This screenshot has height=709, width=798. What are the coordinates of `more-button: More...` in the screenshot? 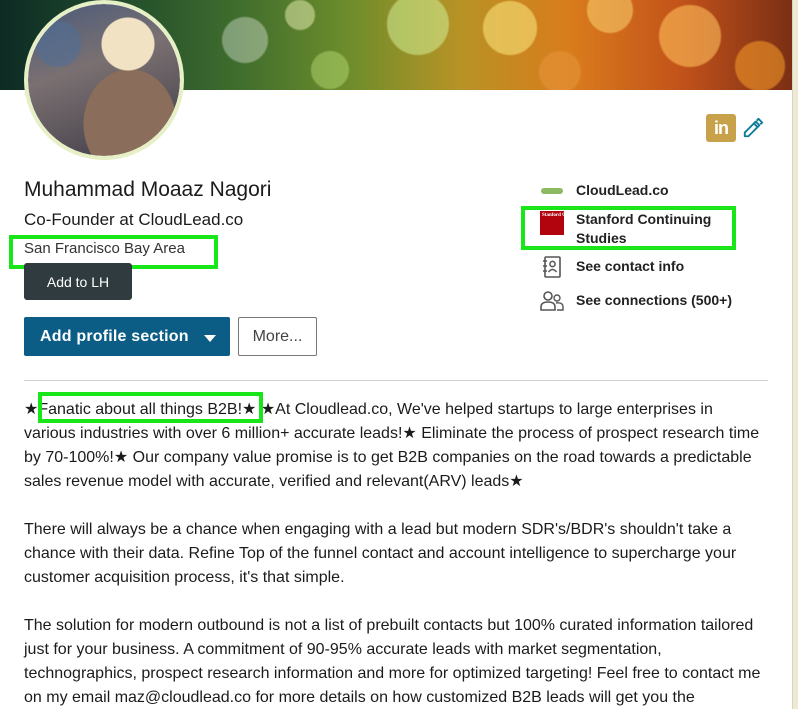 It's located at (277, 336).